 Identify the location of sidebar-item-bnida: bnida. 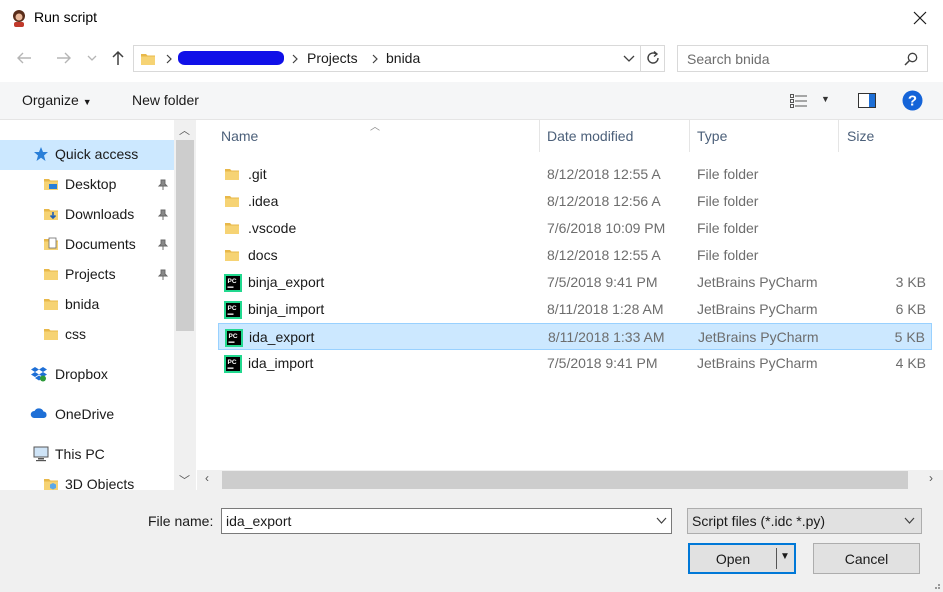
(87, 305).